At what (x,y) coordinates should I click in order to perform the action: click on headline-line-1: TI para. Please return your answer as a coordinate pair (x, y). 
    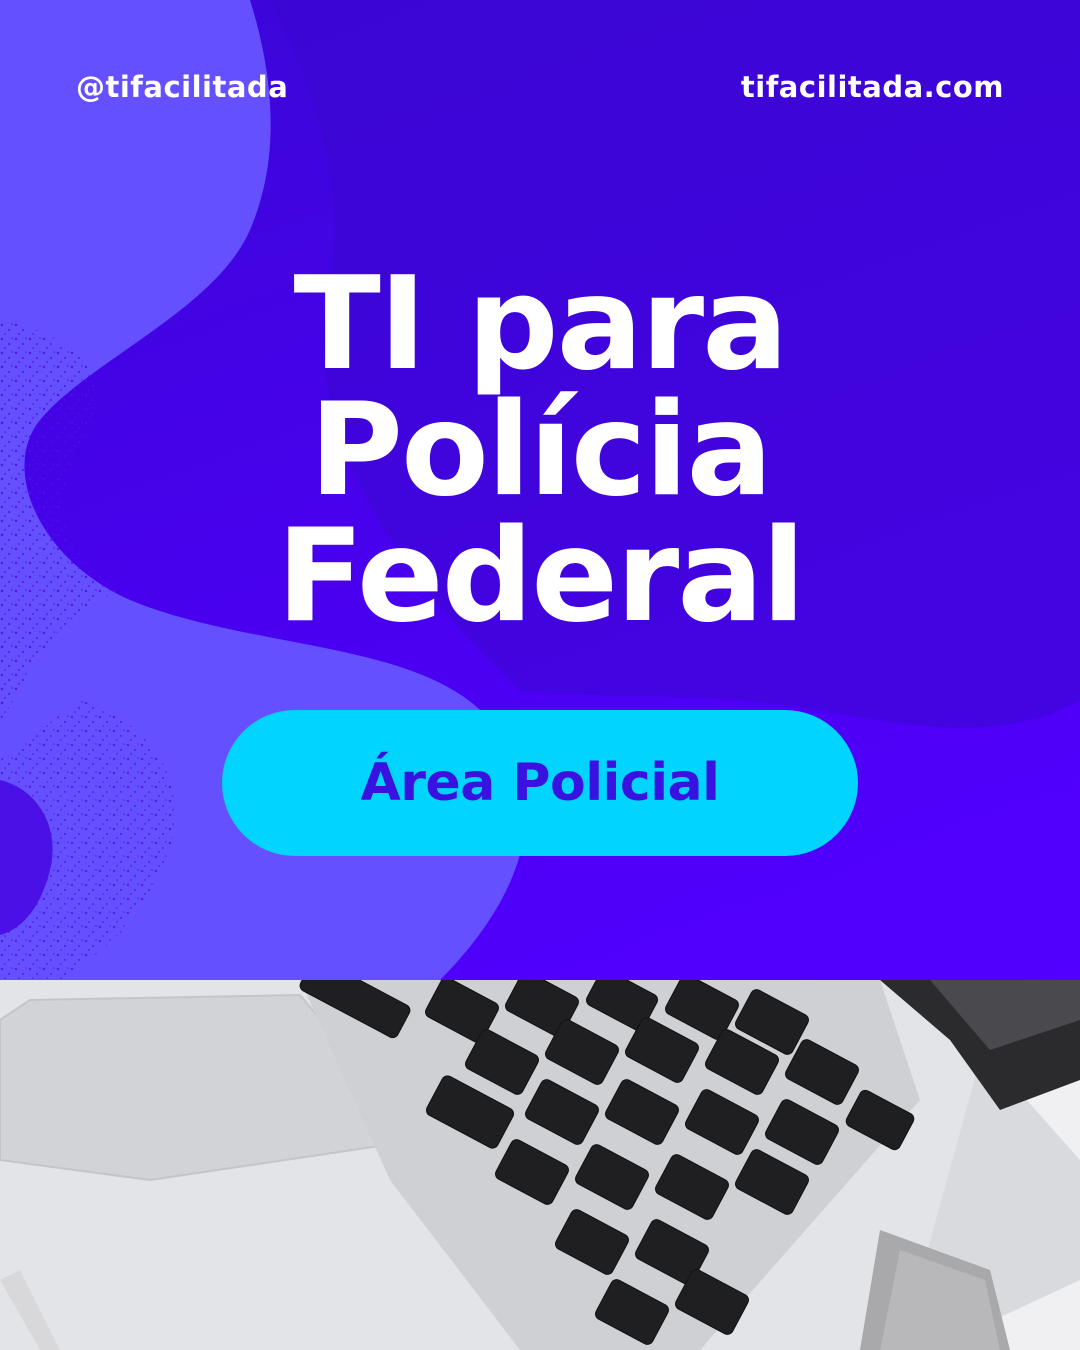
    Looking at the image, I should click on (541, 324).